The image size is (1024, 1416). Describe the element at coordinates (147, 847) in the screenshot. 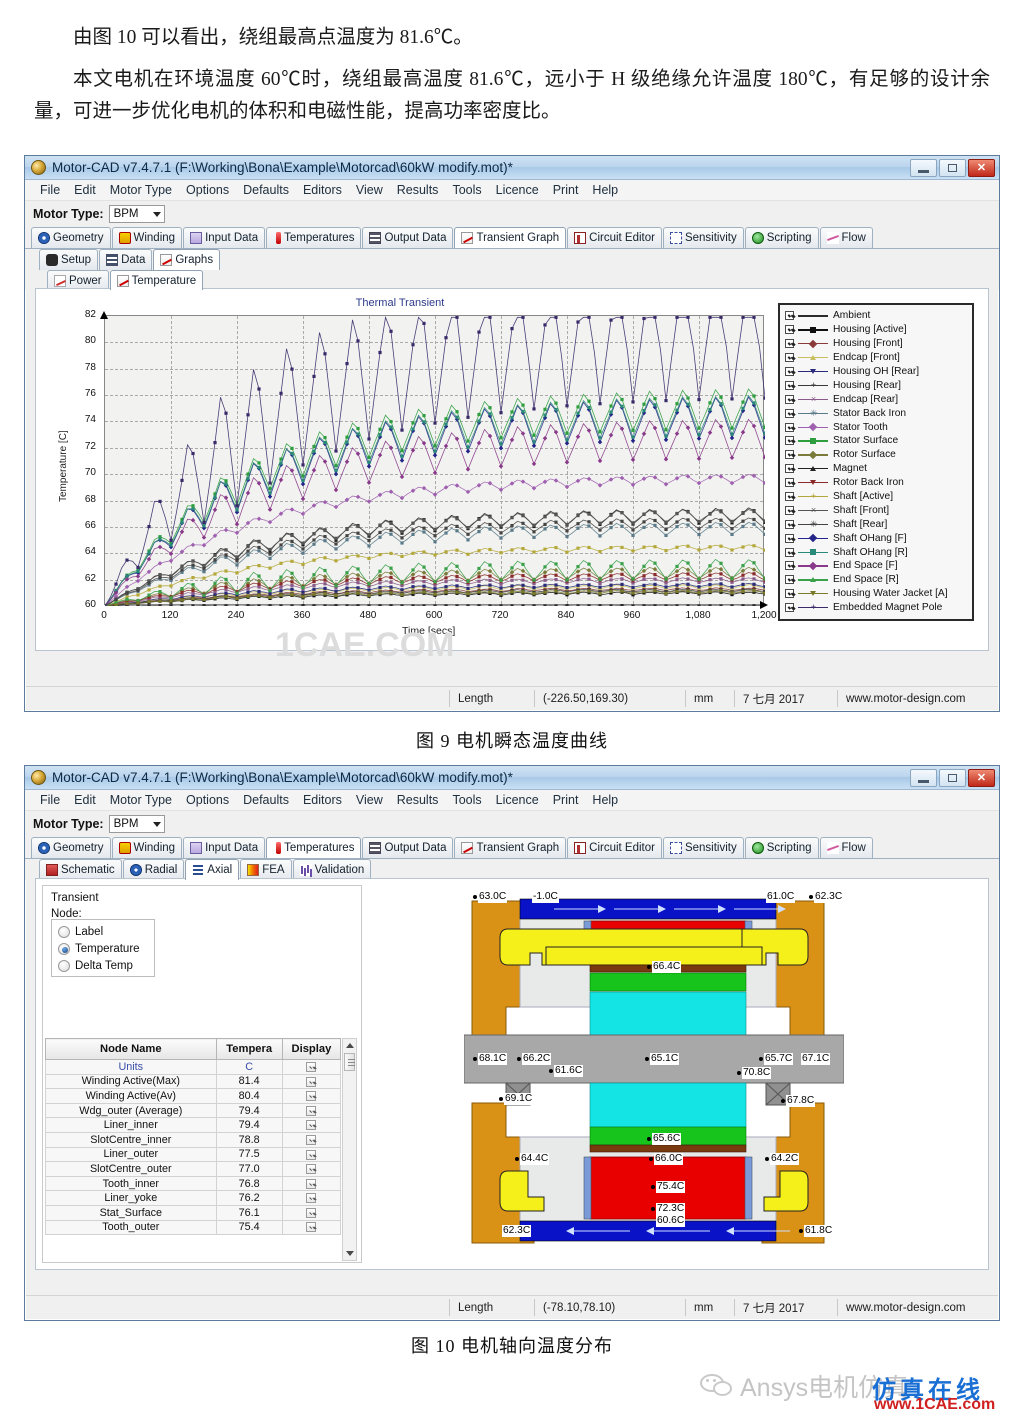

I see `tab-winding: Winding` at that location.